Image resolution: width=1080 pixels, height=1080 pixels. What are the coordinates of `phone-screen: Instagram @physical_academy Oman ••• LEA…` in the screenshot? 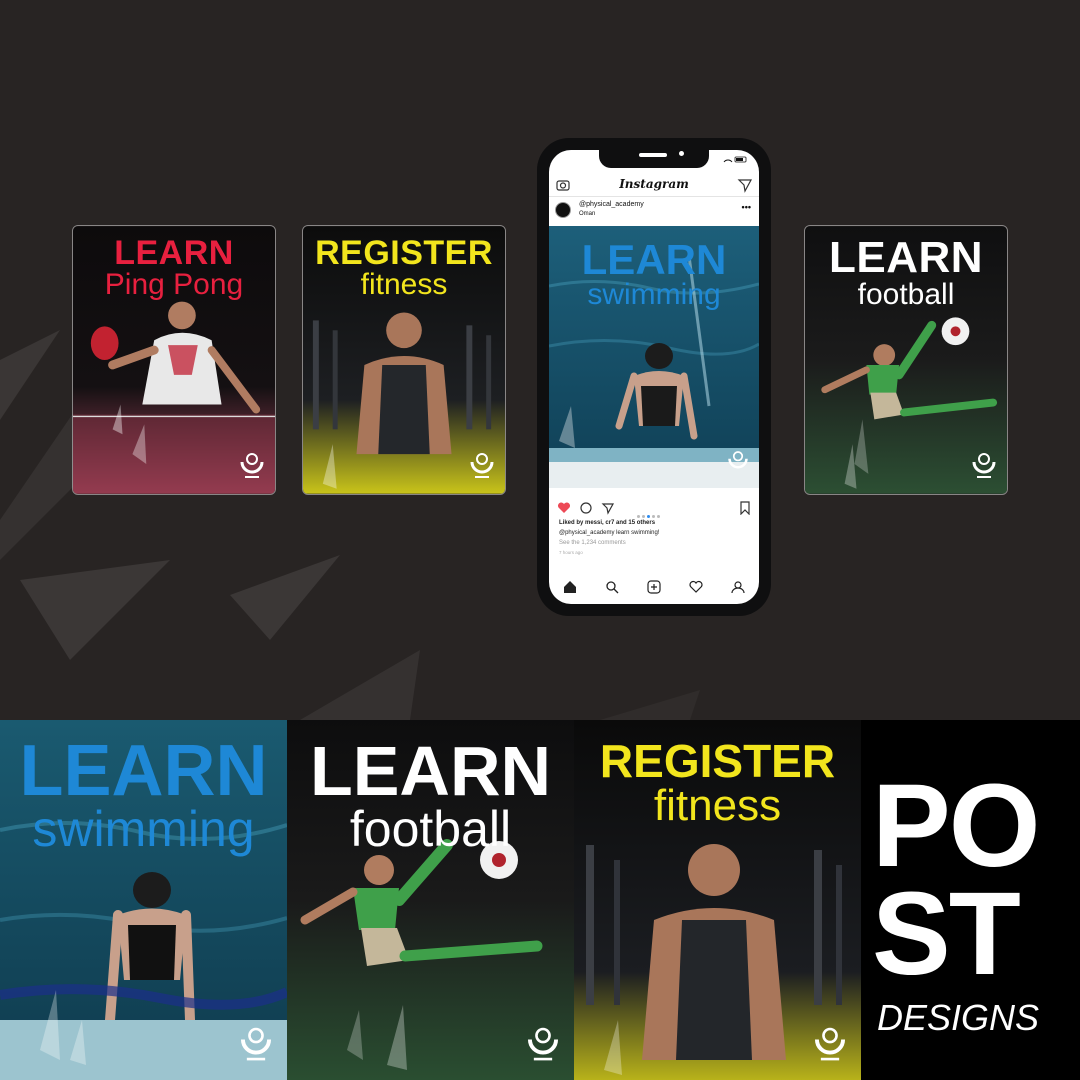 It's located at (654, 377).